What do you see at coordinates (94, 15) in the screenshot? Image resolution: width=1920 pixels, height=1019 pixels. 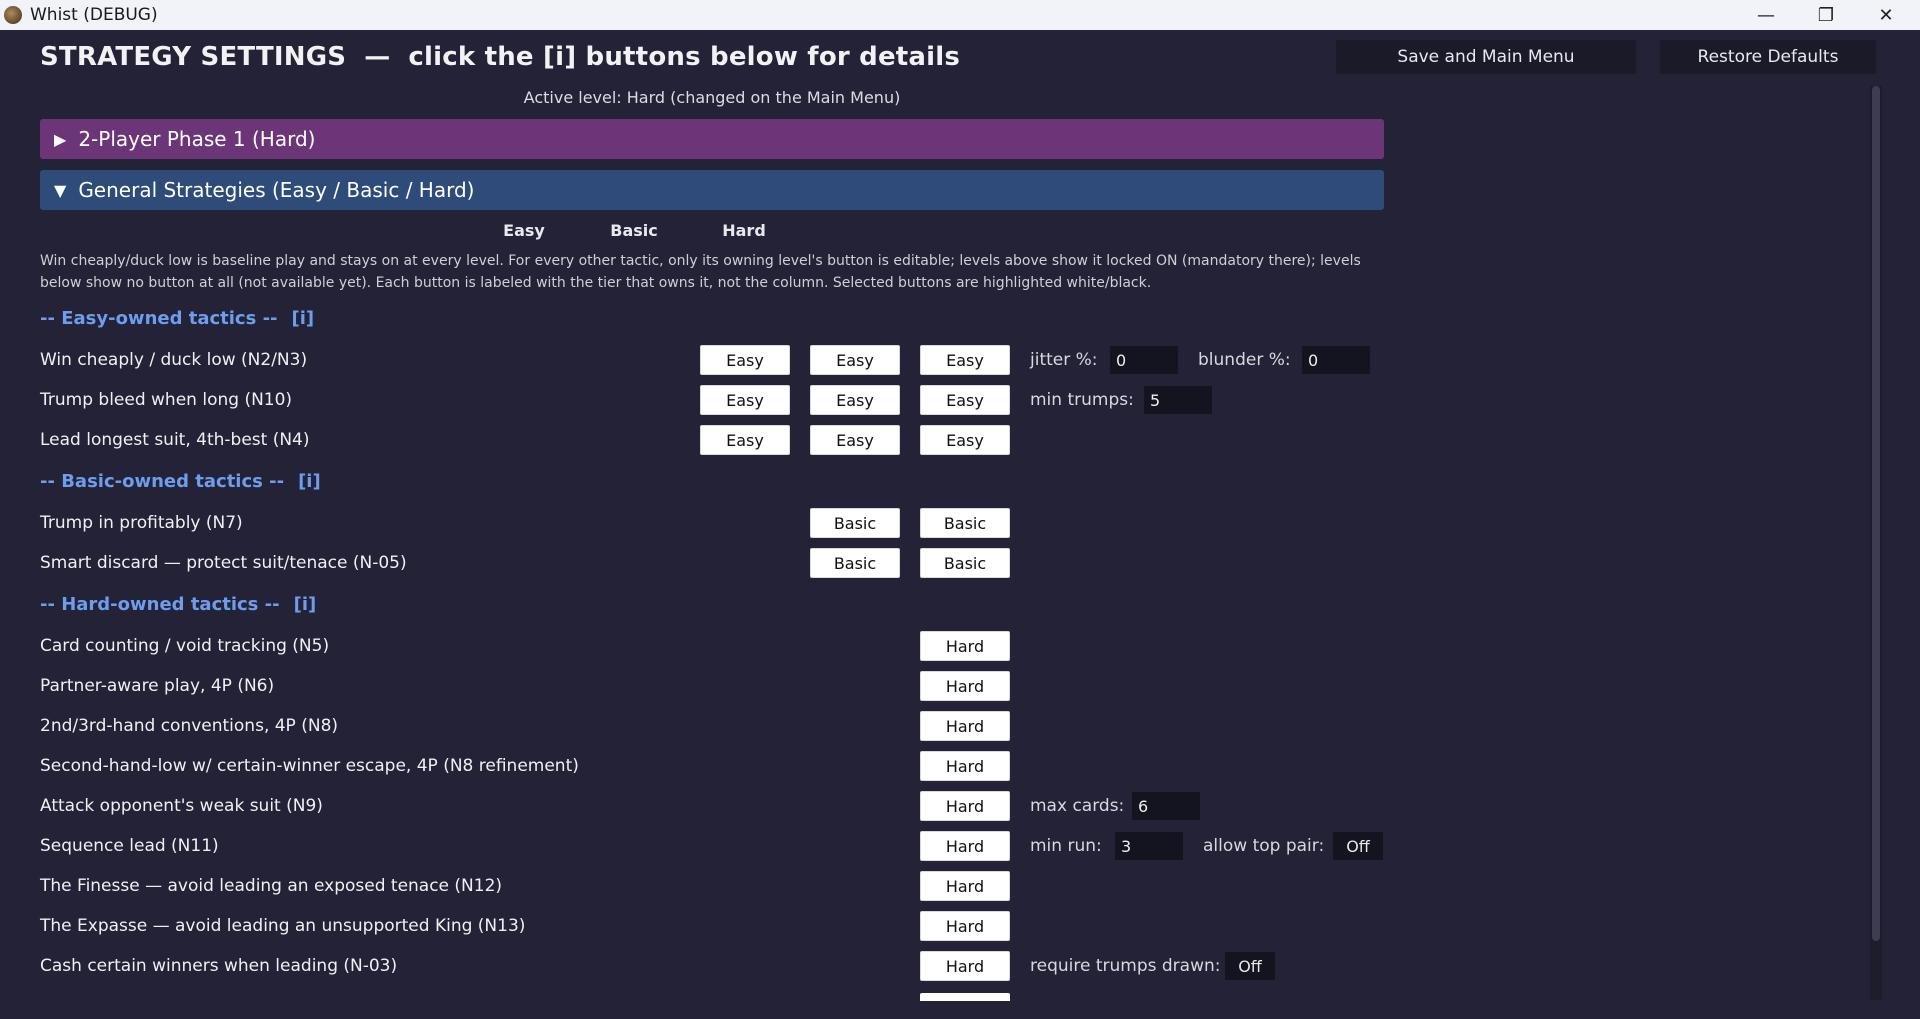 I see `window-title: Whist (DEBUG)` at bounding box center [94, 15].